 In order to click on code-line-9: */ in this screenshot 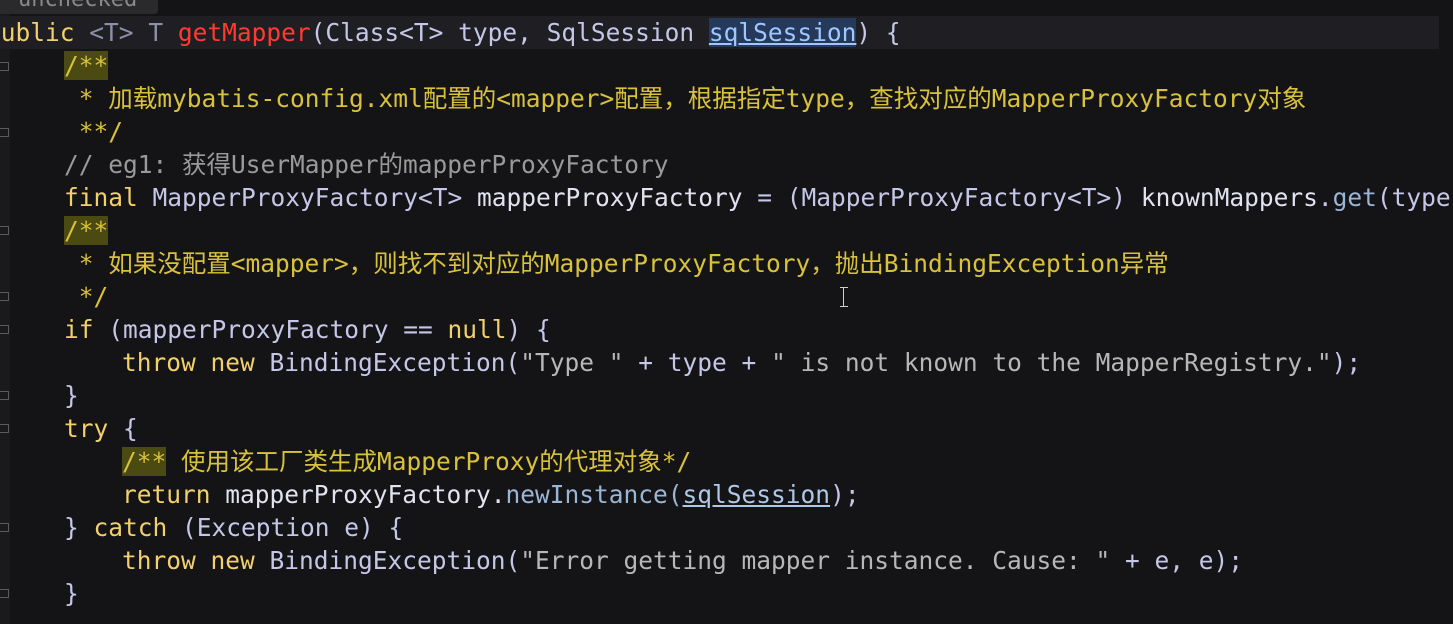, I will do `click(86, 296)`.